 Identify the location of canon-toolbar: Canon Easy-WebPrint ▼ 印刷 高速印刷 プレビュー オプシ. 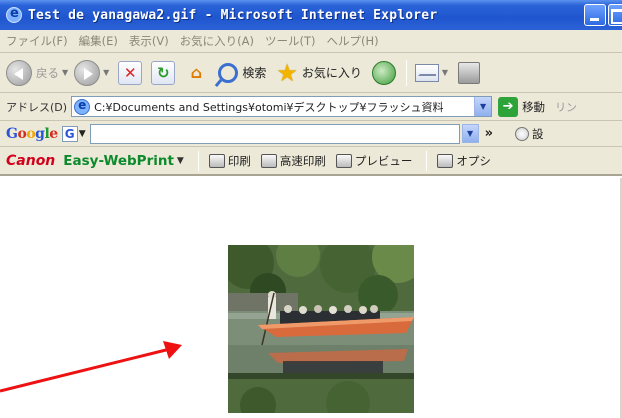
(311, 161).